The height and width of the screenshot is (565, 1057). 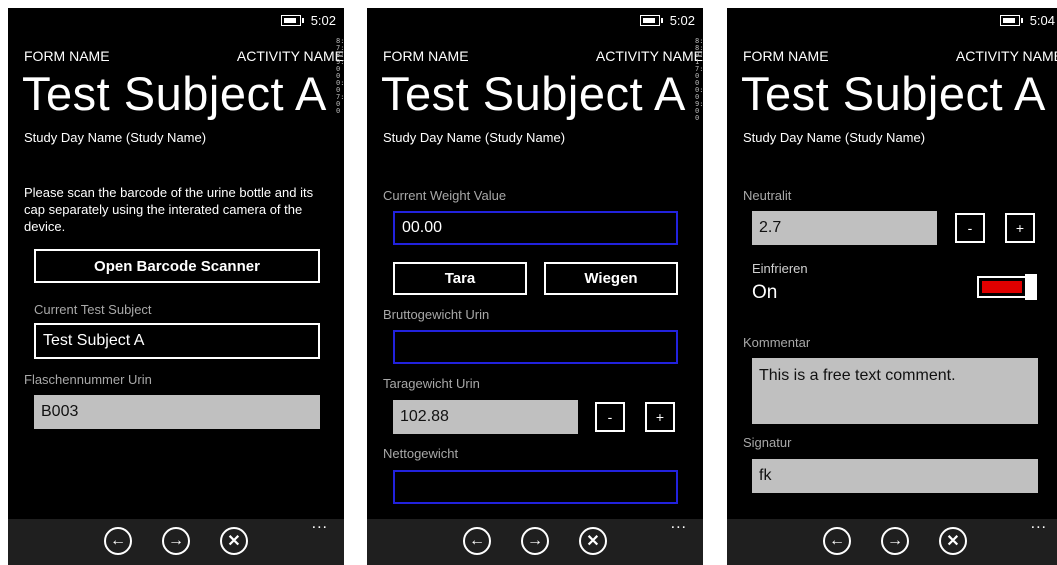 I want to click on net-weight-label: Nettogewicht, so click(x=421, y=453).